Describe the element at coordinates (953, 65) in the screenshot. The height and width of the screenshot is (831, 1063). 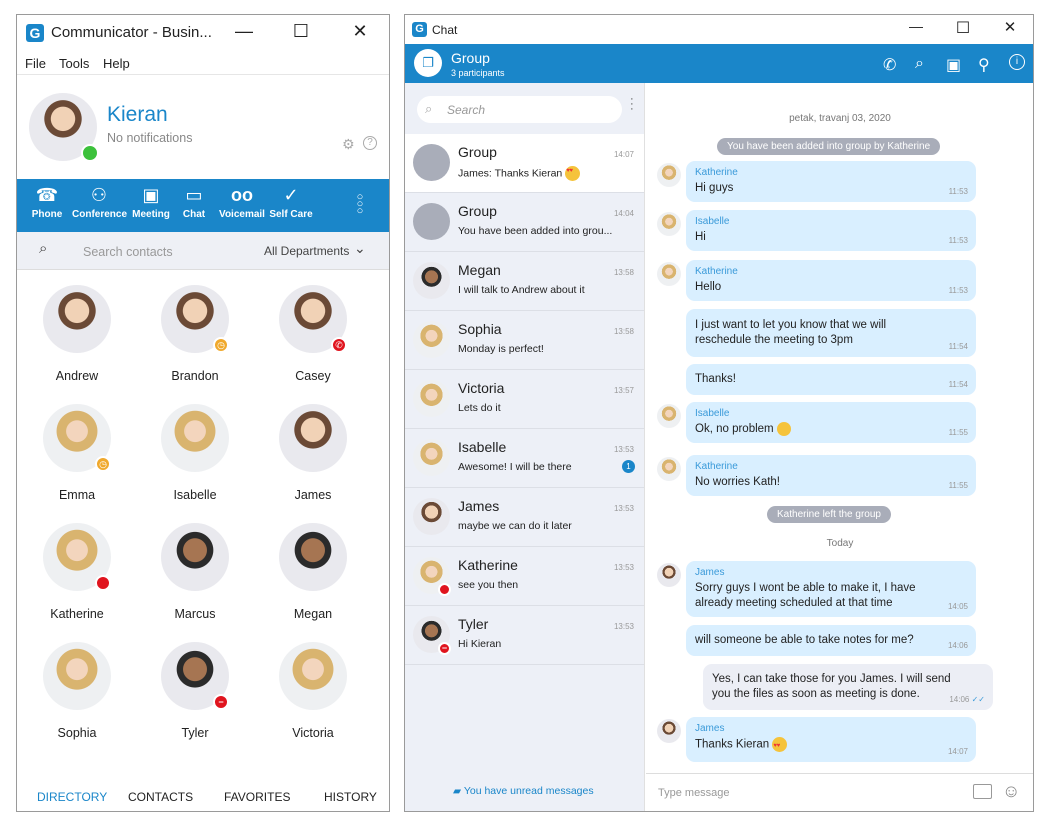
I see `screen-share-icon: ▣` at that location.